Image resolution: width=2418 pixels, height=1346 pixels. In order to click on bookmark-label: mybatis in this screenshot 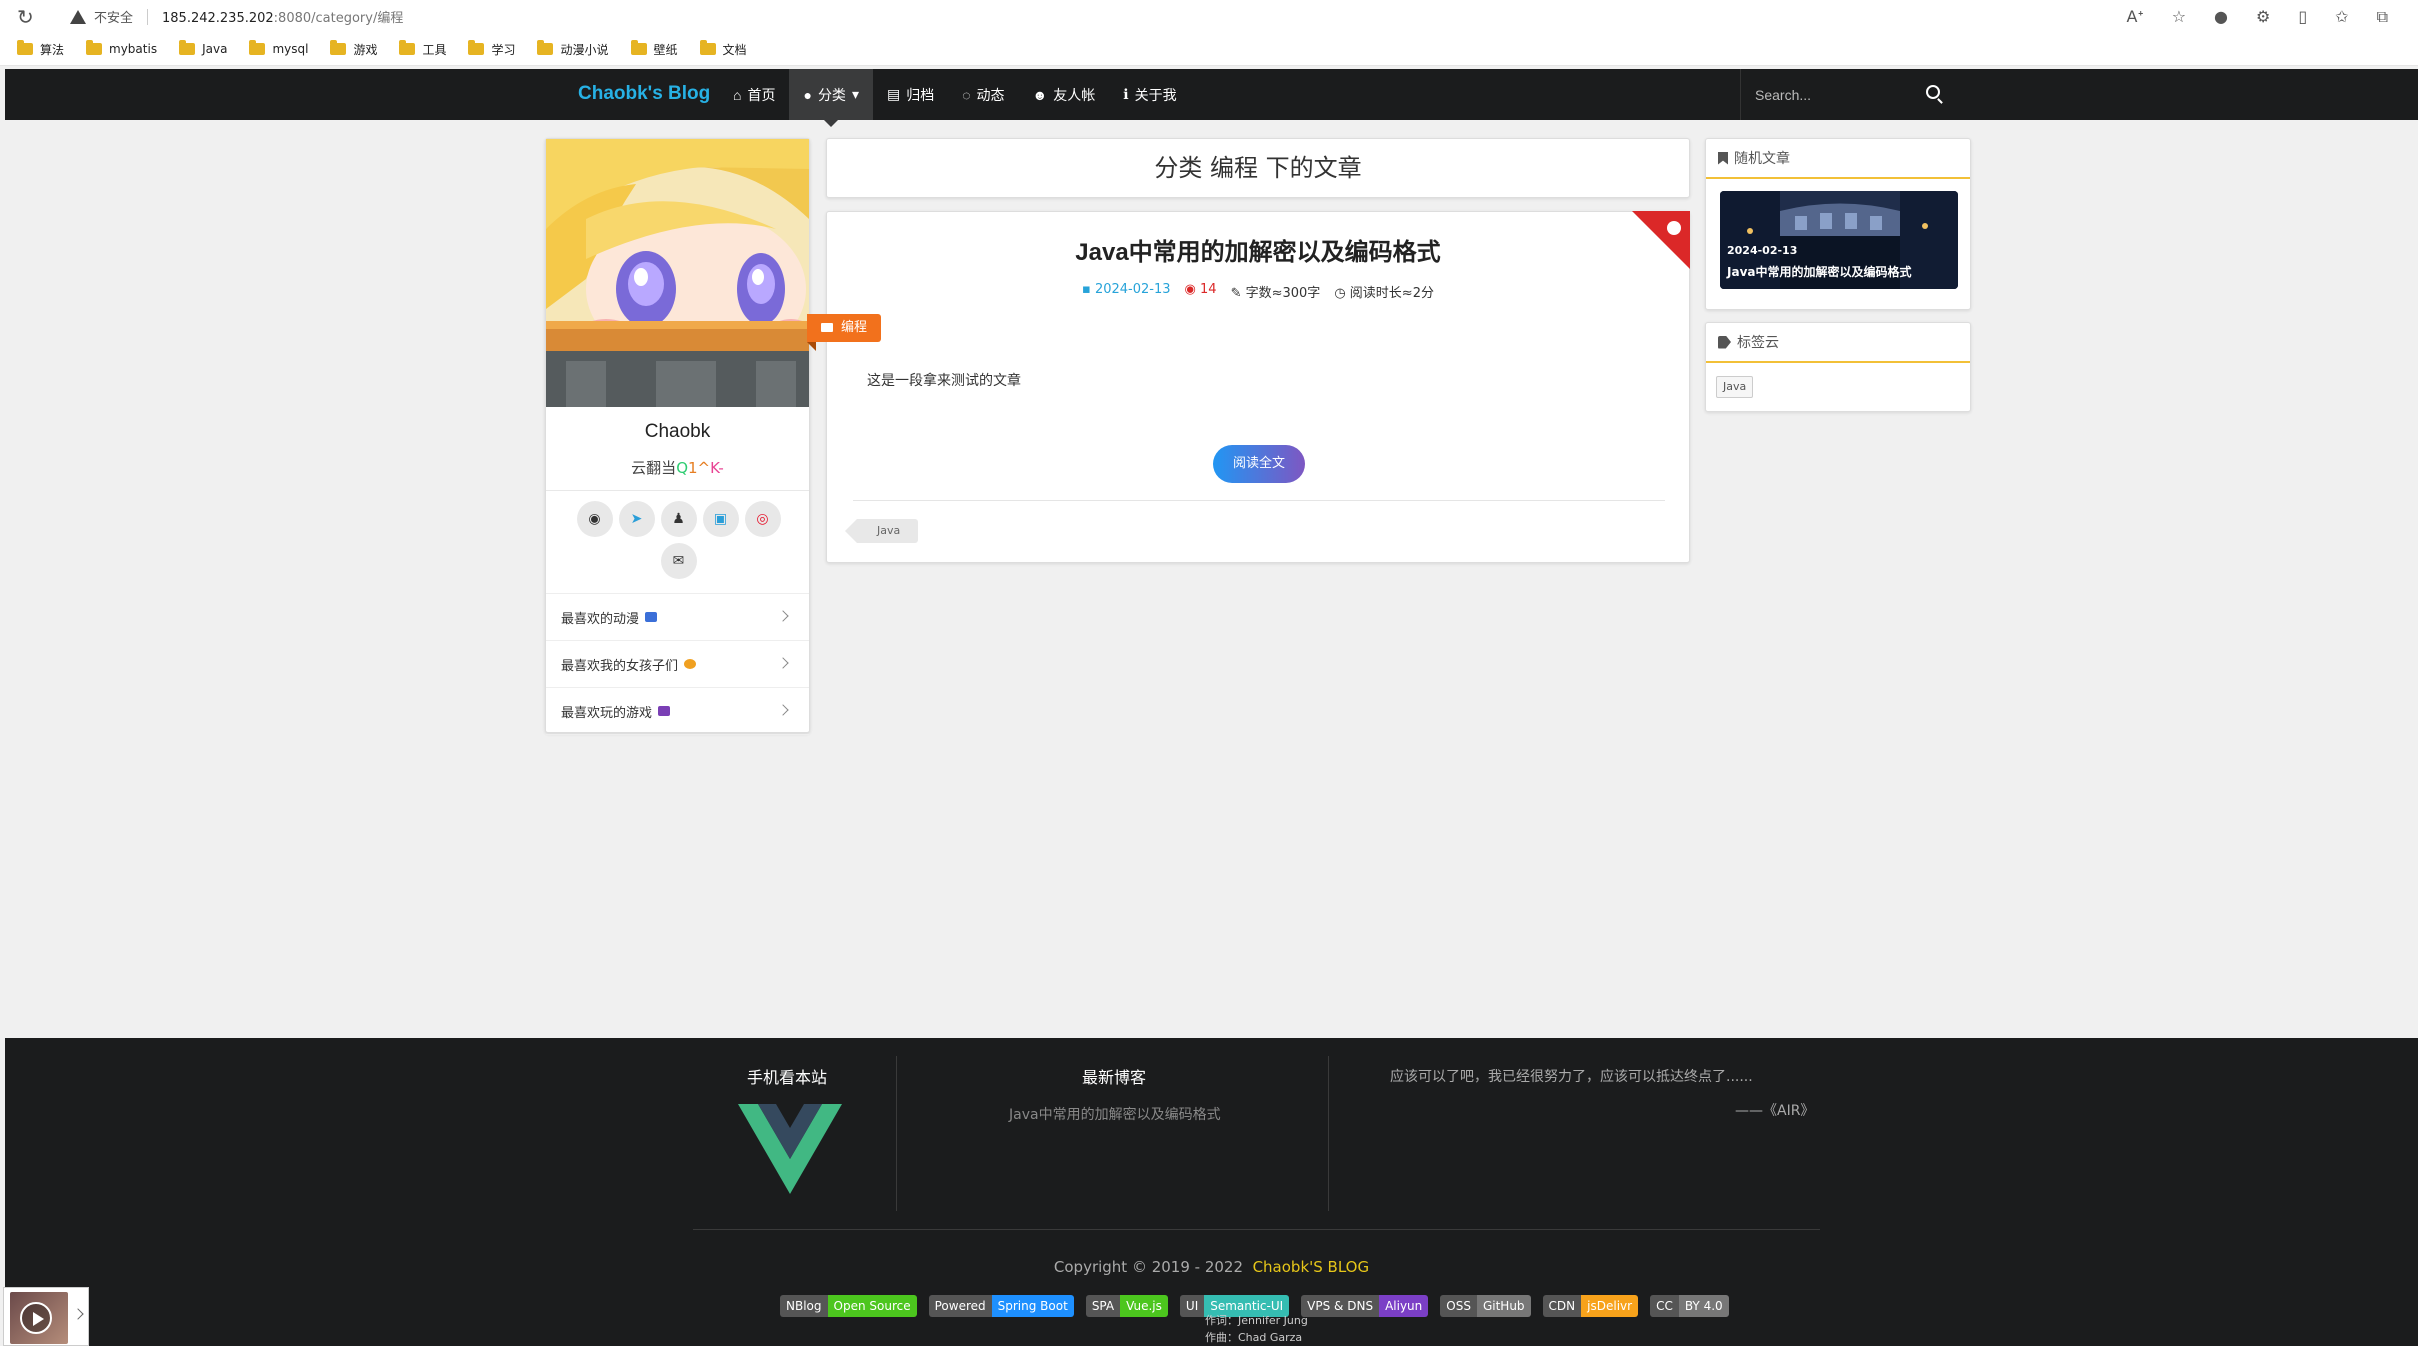, I will do `click(133, 49)`.